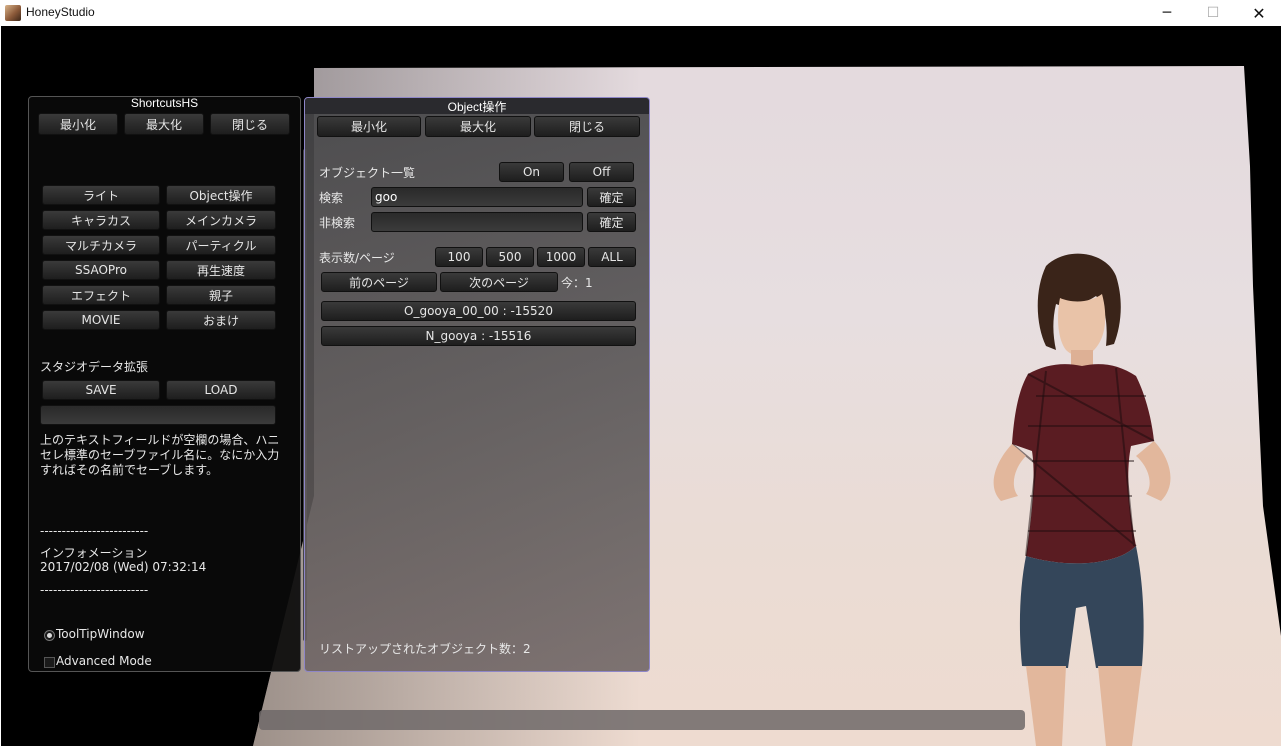 The height and width of the screenshot is (750, 1282). What do you see at coordinates (425, 649) in the screenshot?
I see `listed-object-count: リストアップされたオブジェクト数：2` at bounding box center [425, 649].